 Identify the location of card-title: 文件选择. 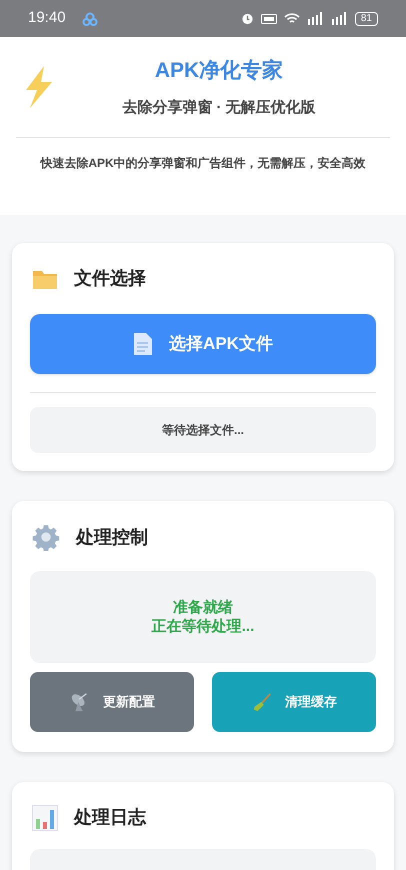
(110, 278).